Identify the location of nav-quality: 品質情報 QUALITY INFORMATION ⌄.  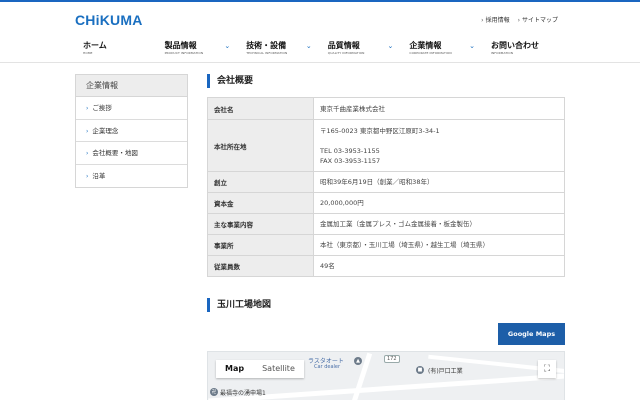
(361, 51).